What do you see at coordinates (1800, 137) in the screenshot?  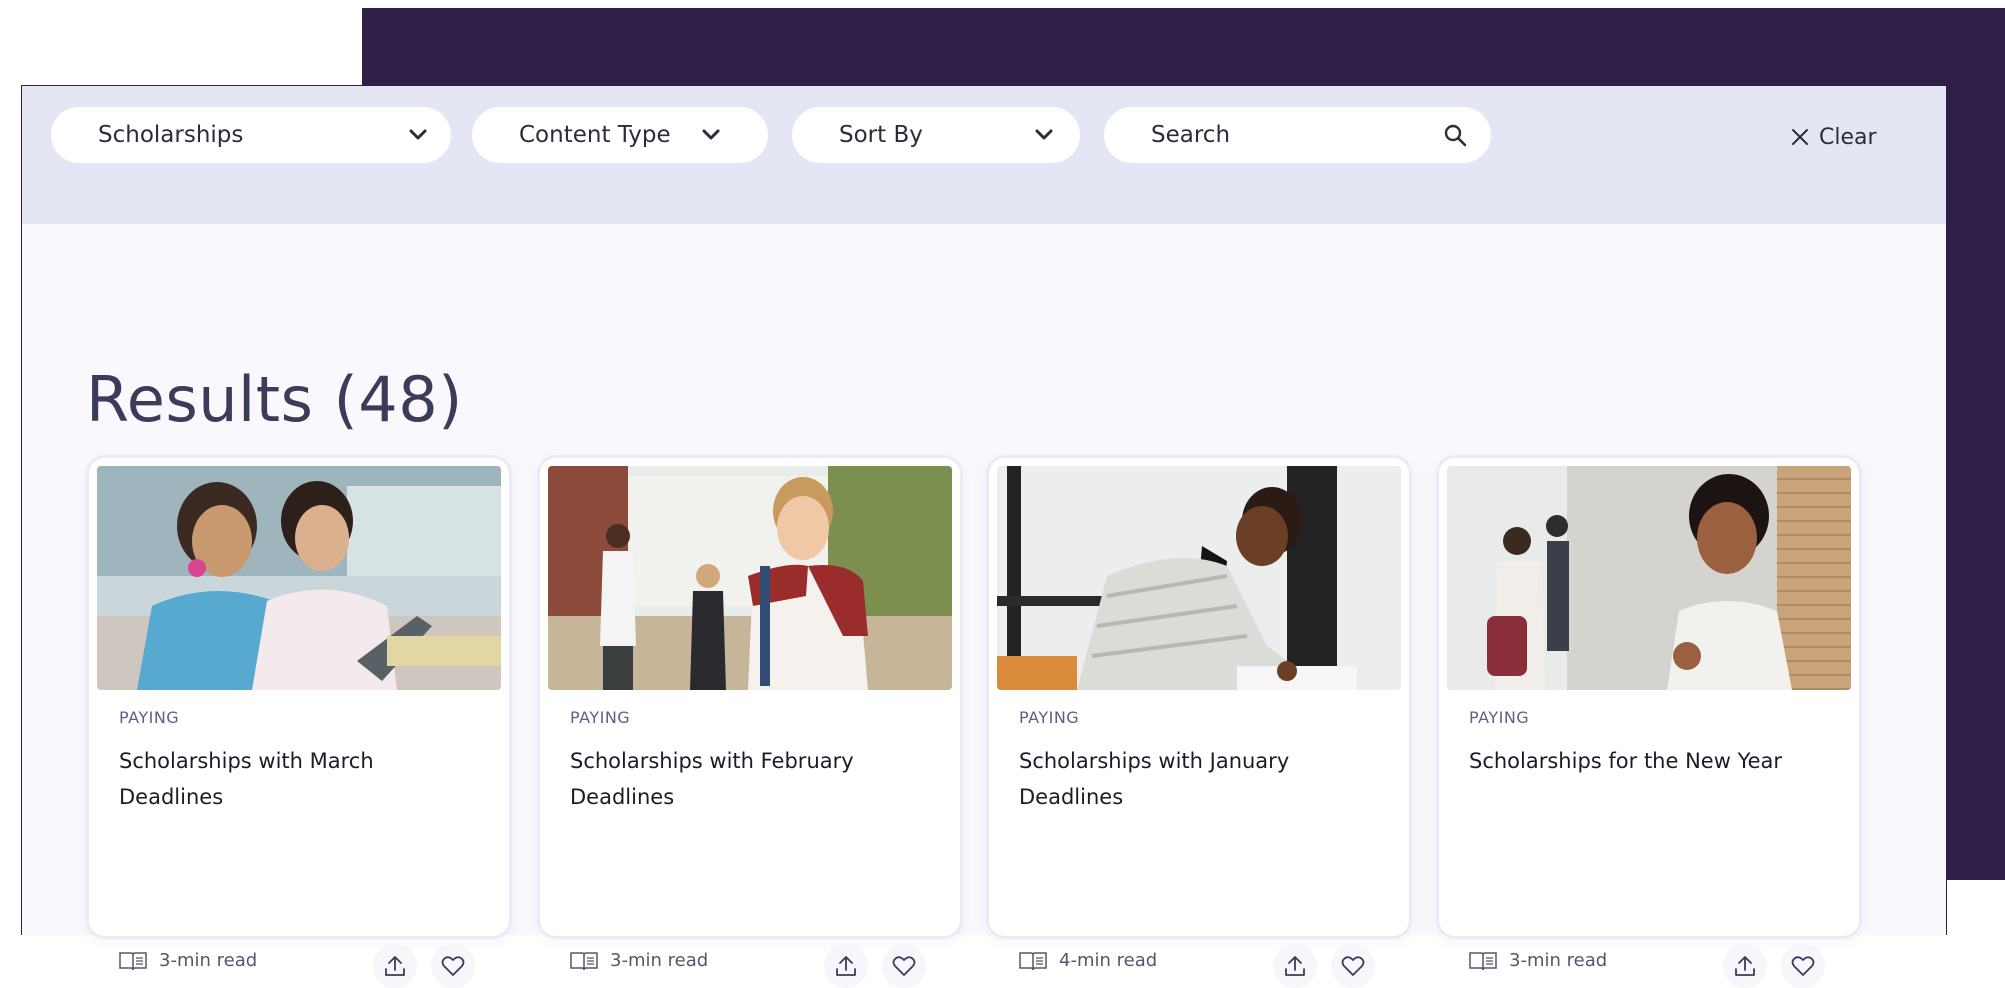 I see `close-icon` at bounding box center [1800, 137].